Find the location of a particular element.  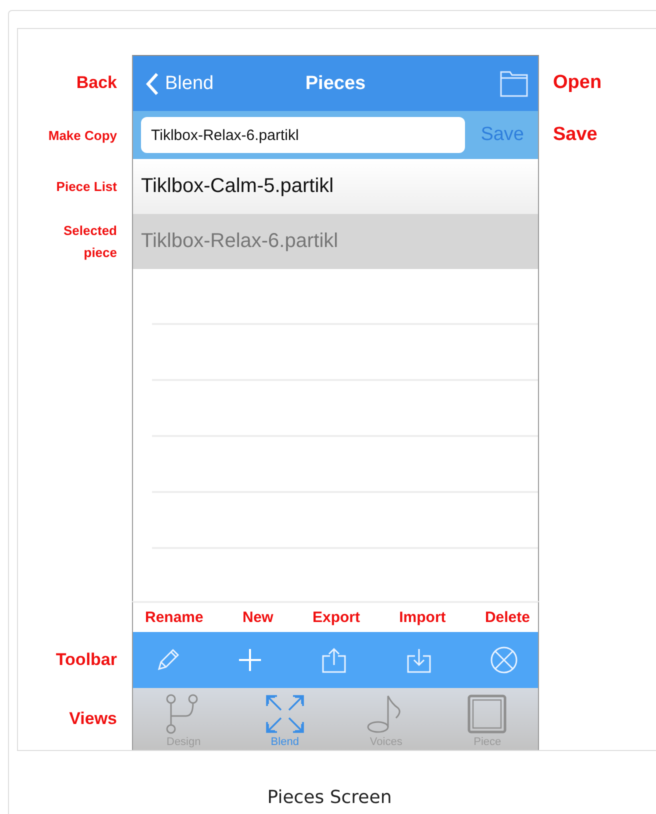

callout-label: Delete is located at coordinates (507, 617).